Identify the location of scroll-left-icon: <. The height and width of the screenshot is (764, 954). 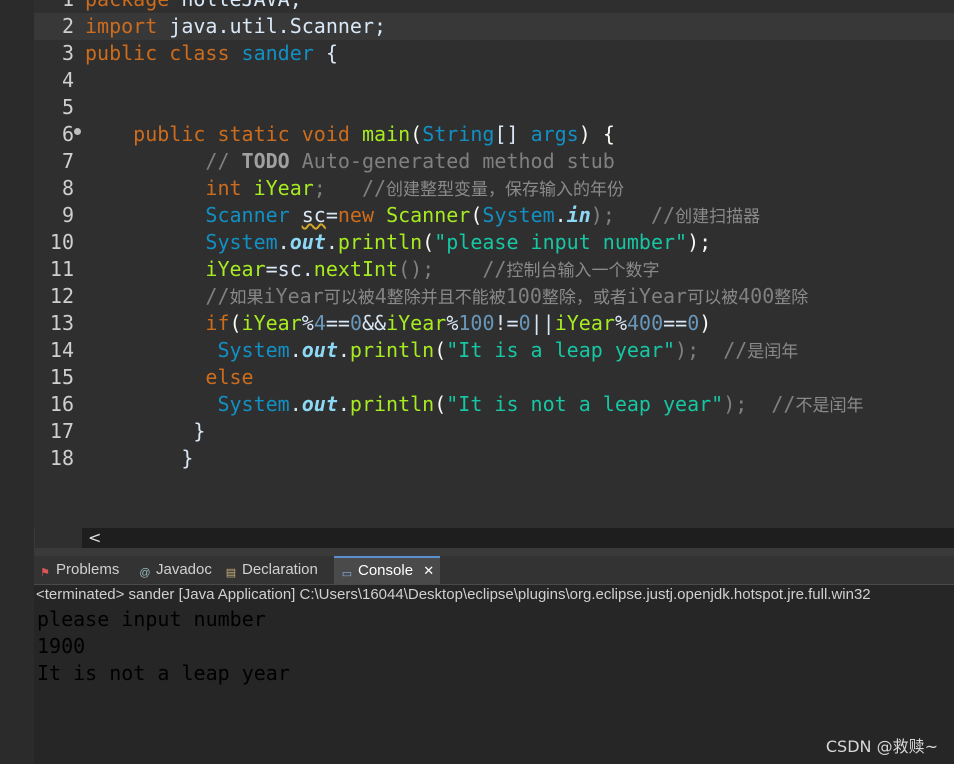
(94, 538).